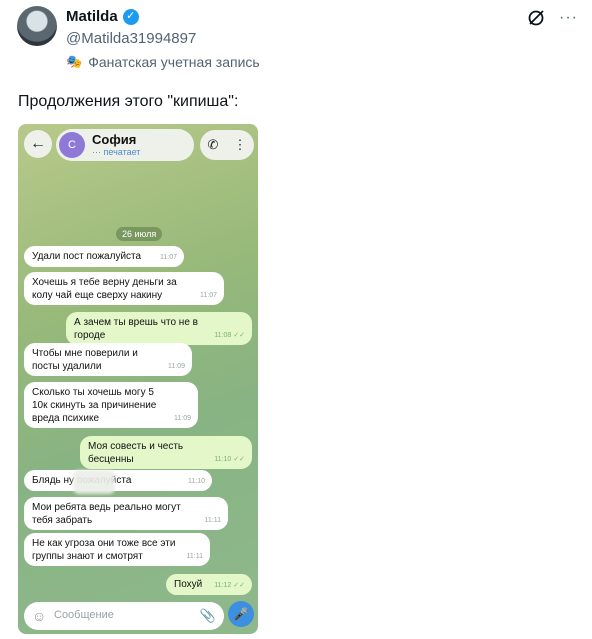 Image resolution: width=592 pixels, height=639 pixels. I want to click on outgoing-message: А зачем ты врешь что не в городе 11:08 ✓✓, so click(159, 328).